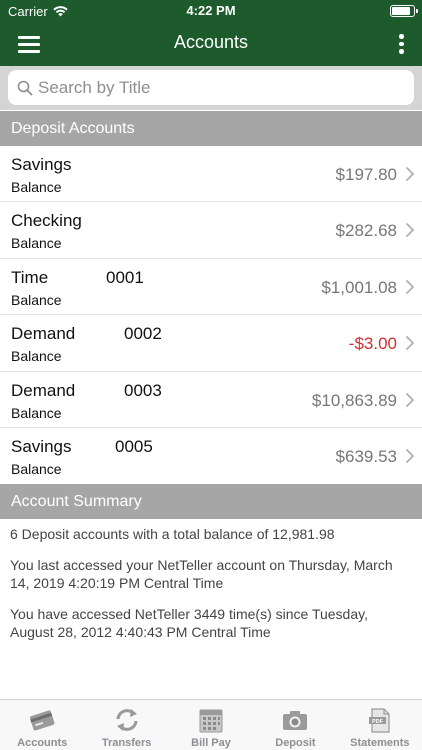  What do you see at coordinates (211, 128) in the screenshot?
I see `deposit-accounts-header: Deposit Accounts` at bounding box center [211, 128].